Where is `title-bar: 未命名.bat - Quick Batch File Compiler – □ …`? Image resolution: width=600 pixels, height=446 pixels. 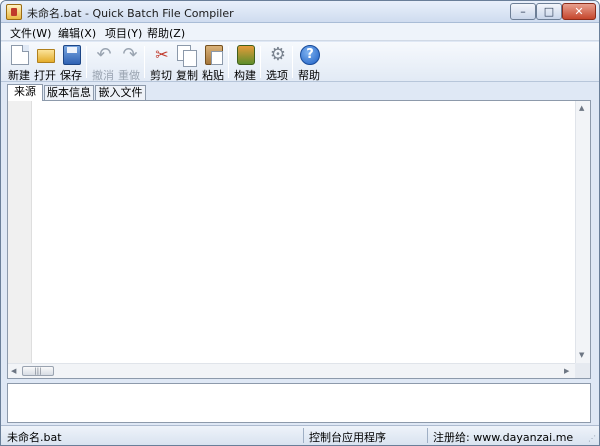
title-bar: 未命名.bat - Quick Batch File Compiler – □ … is located at coordinates (300, 12).